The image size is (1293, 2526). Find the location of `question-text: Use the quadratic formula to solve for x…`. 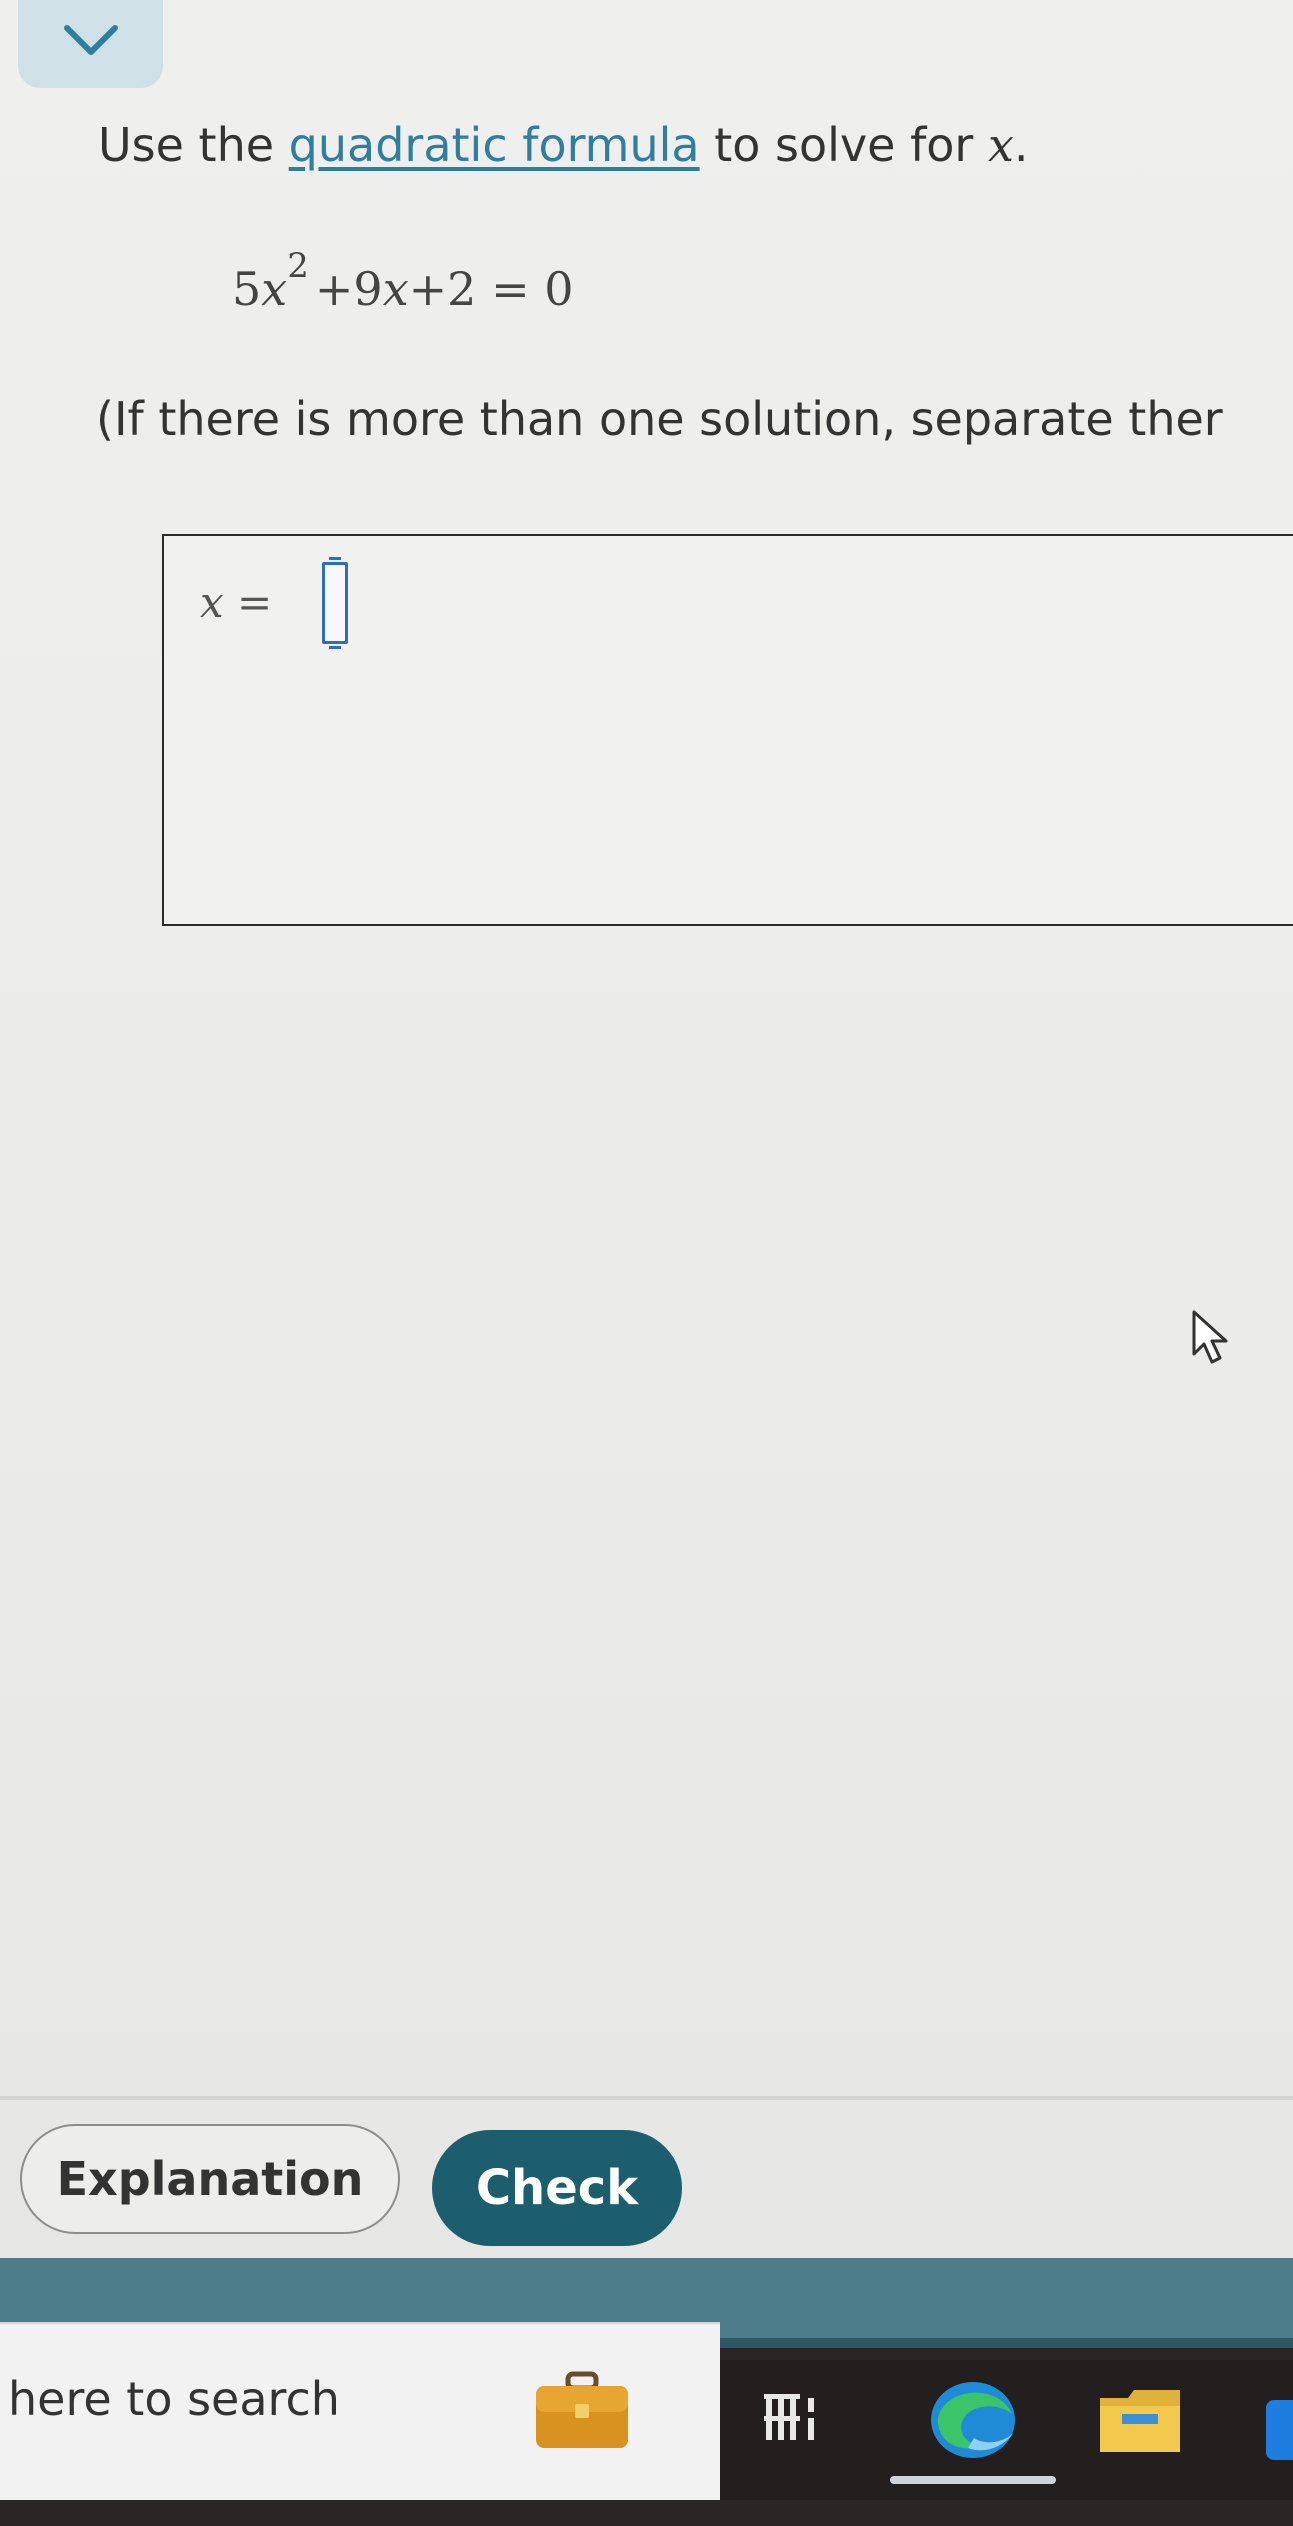

question-text: Use the quadratic formula to solve for x… is located at coordinates (563, 145).